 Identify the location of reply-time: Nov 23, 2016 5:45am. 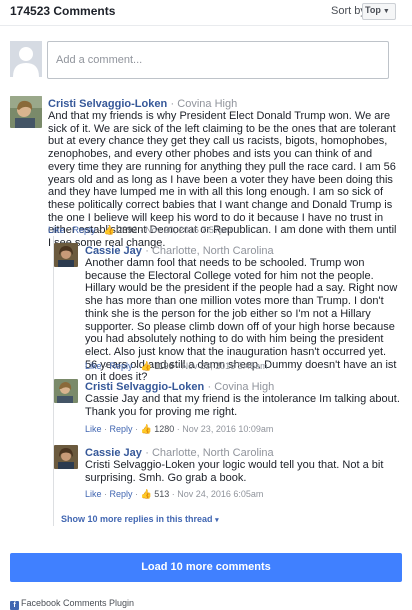
(225, 366).